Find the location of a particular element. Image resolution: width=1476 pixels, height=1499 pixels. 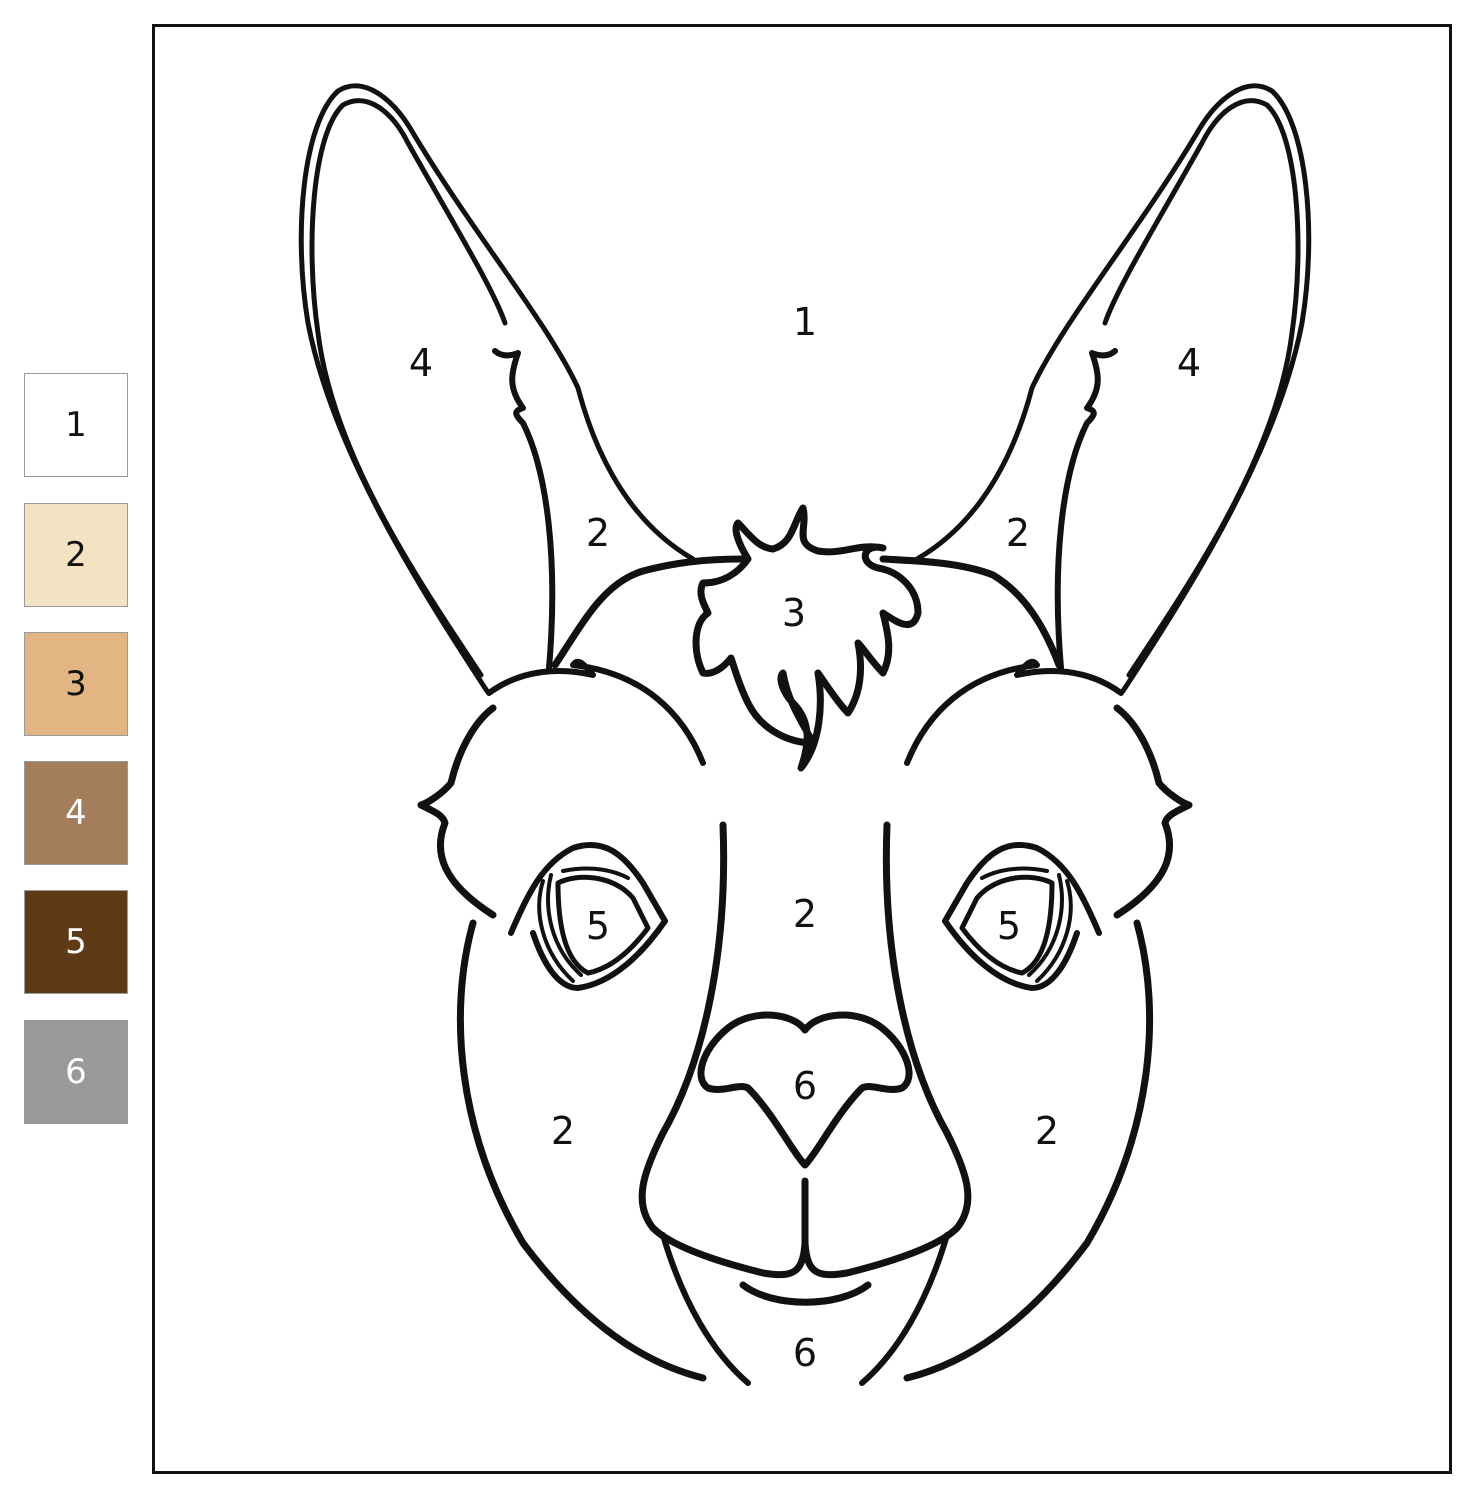

region-label-ear-inner-right: 4 is located at coordinates (1189, 363).